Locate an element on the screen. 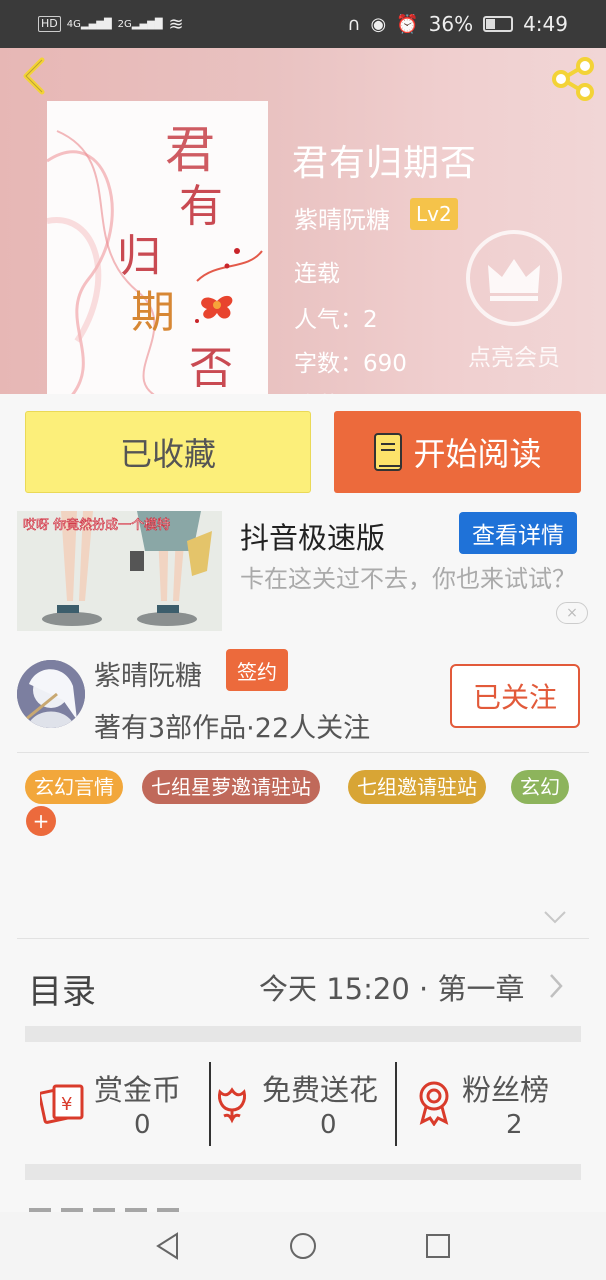 The image size is (606, 1280). send-flower-label: 免费送花 is located at coordinates (320, 1090).